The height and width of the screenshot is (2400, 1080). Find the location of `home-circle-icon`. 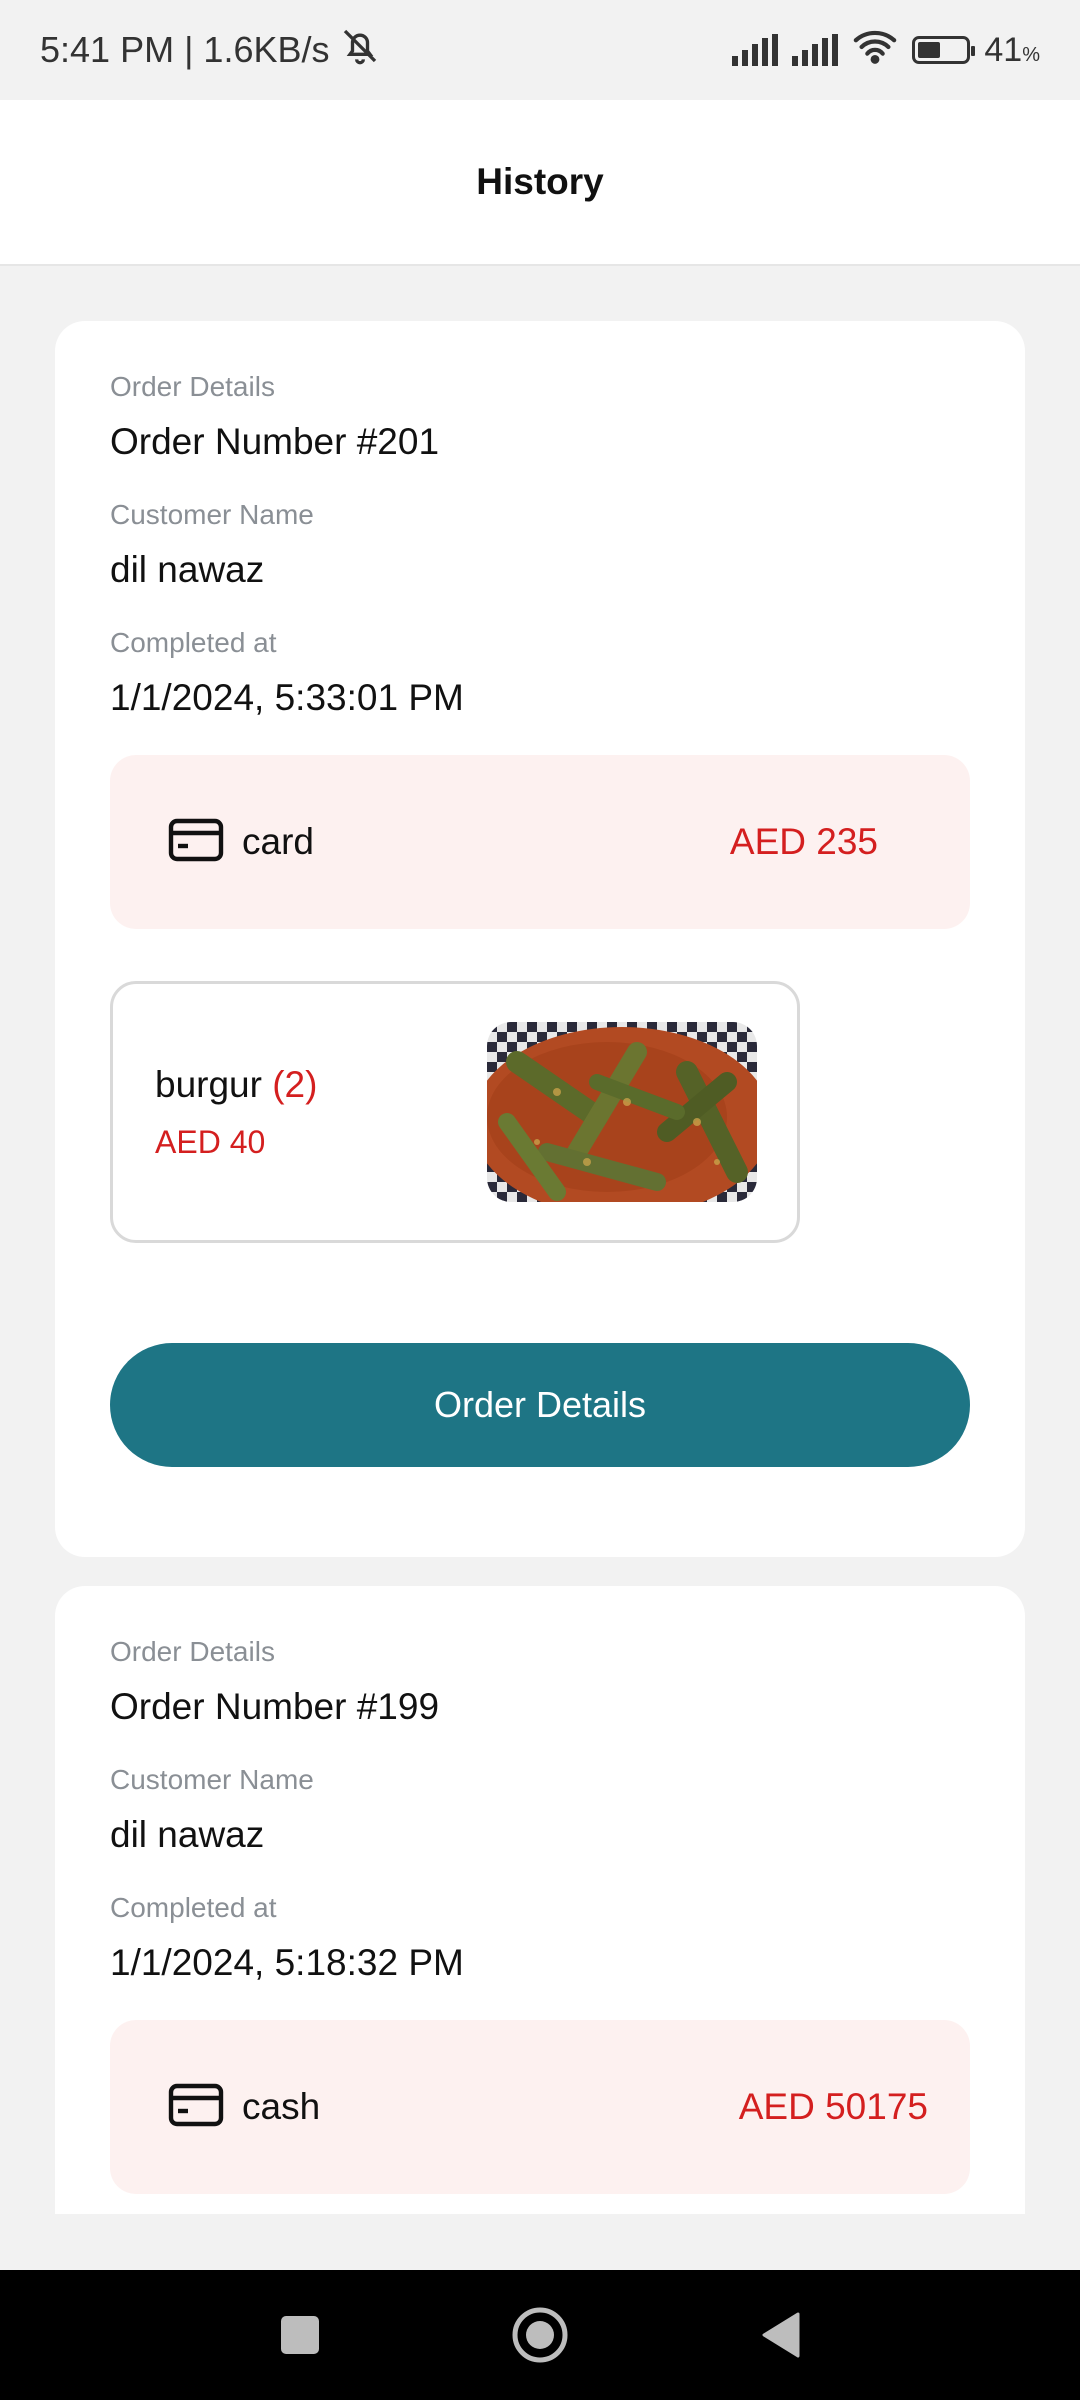

home-circle-icon is located at coordinates (540, 2335).